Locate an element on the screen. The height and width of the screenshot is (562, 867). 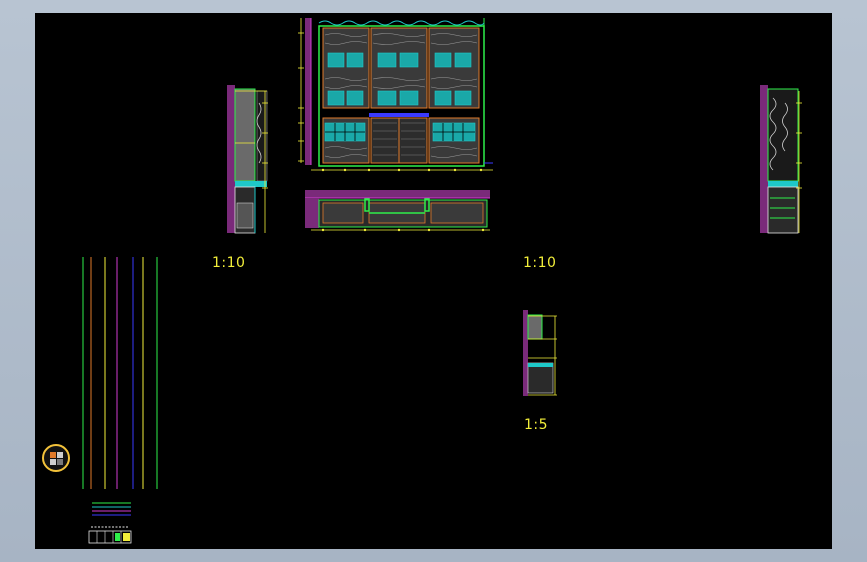
scale-label-left: 1:10 is located at coordinates (229, 263).